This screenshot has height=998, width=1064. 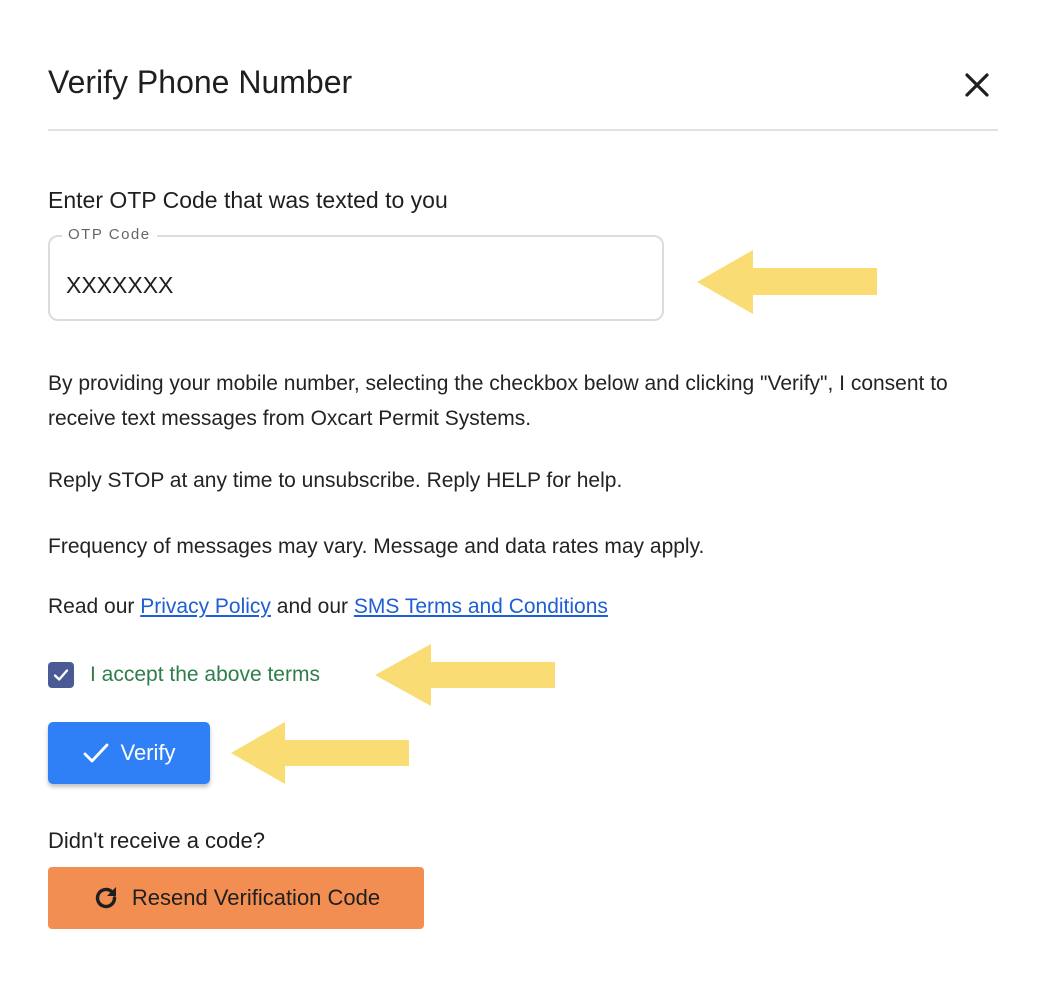 I want to click on check-icon, so click(x=96, y=753).